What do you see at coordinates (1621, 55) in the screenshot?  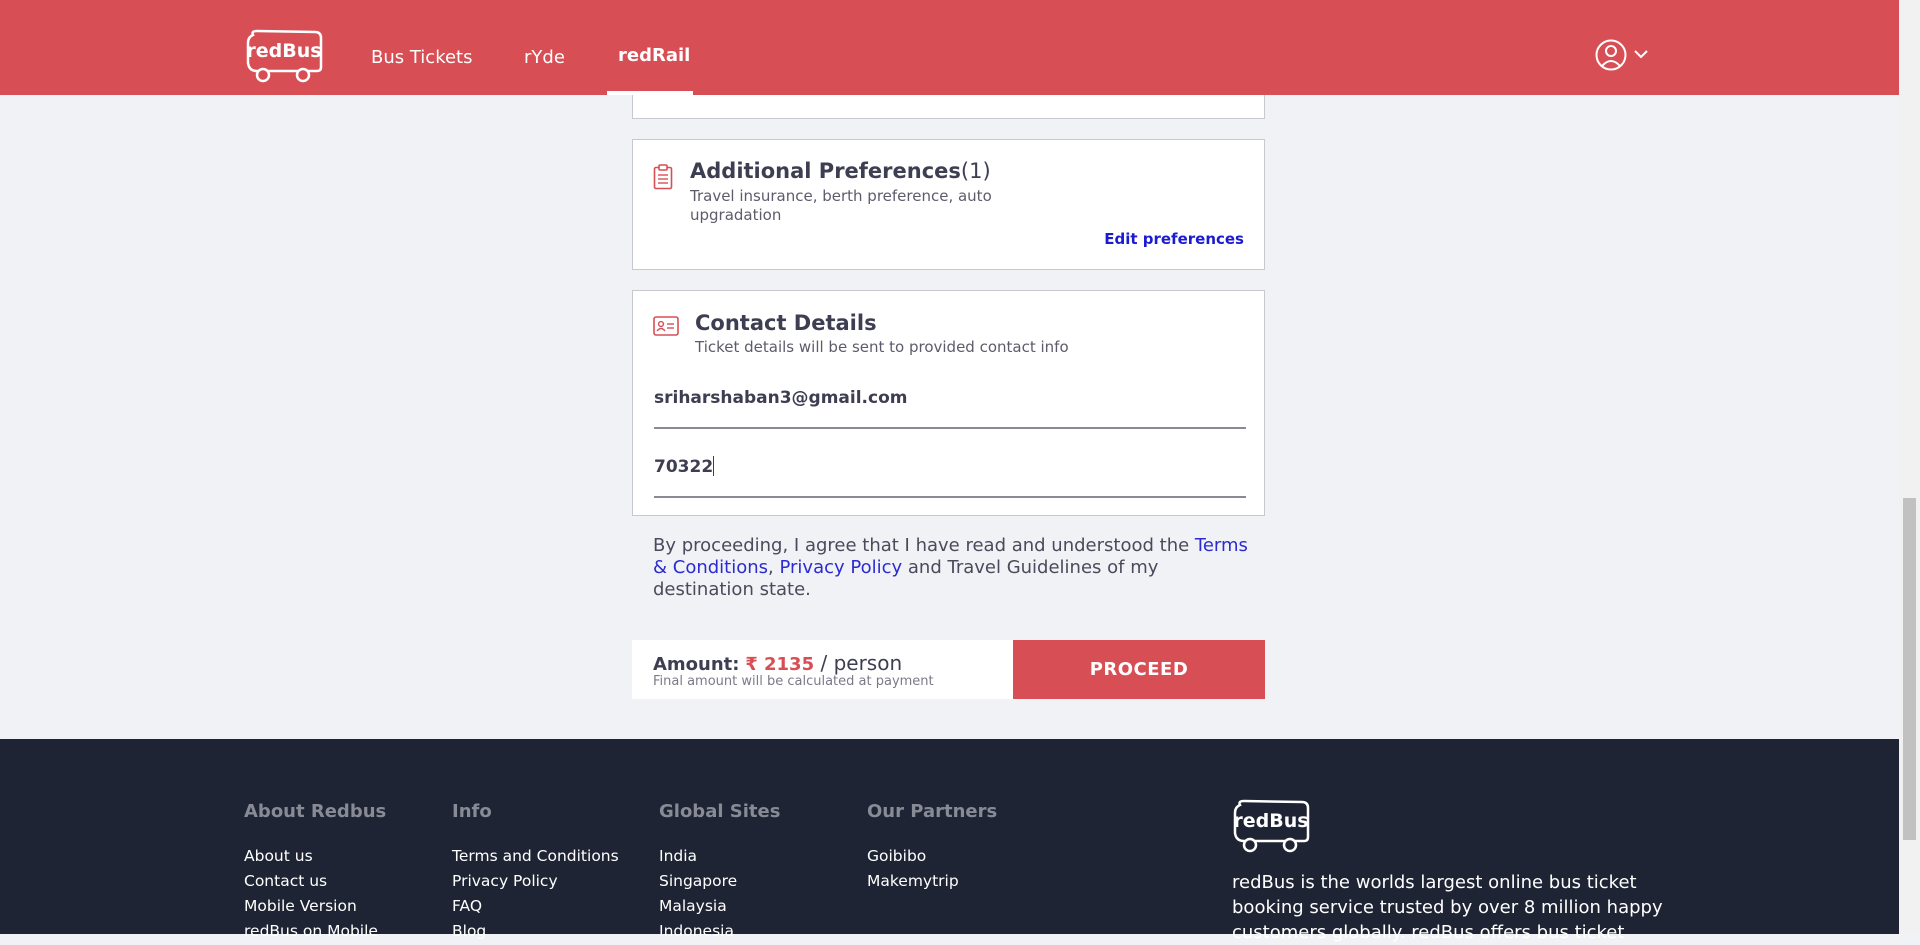 I see `user-icon` at bounding box center [1621, 55].